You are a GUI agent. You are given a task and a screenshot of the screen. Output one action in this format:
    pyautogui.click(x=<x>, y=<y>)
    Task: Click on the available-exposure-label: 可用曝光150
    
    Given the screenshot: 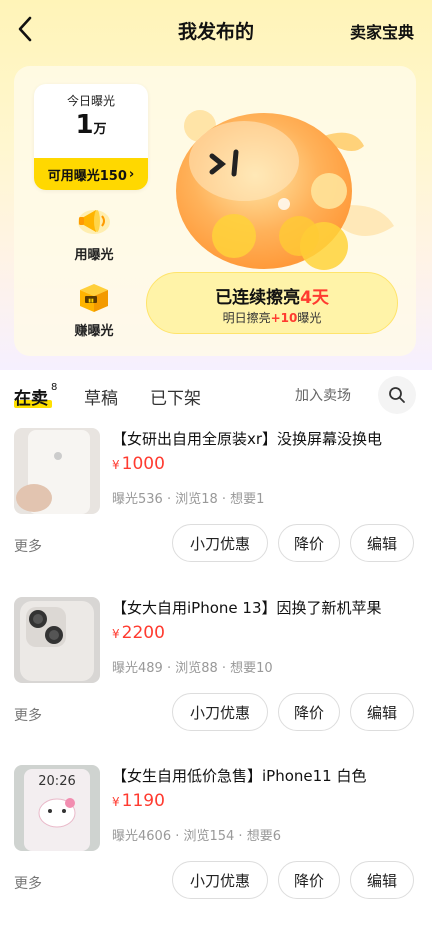 What is the action you would take?
    pyautogui.click(x=87, y=176)
    